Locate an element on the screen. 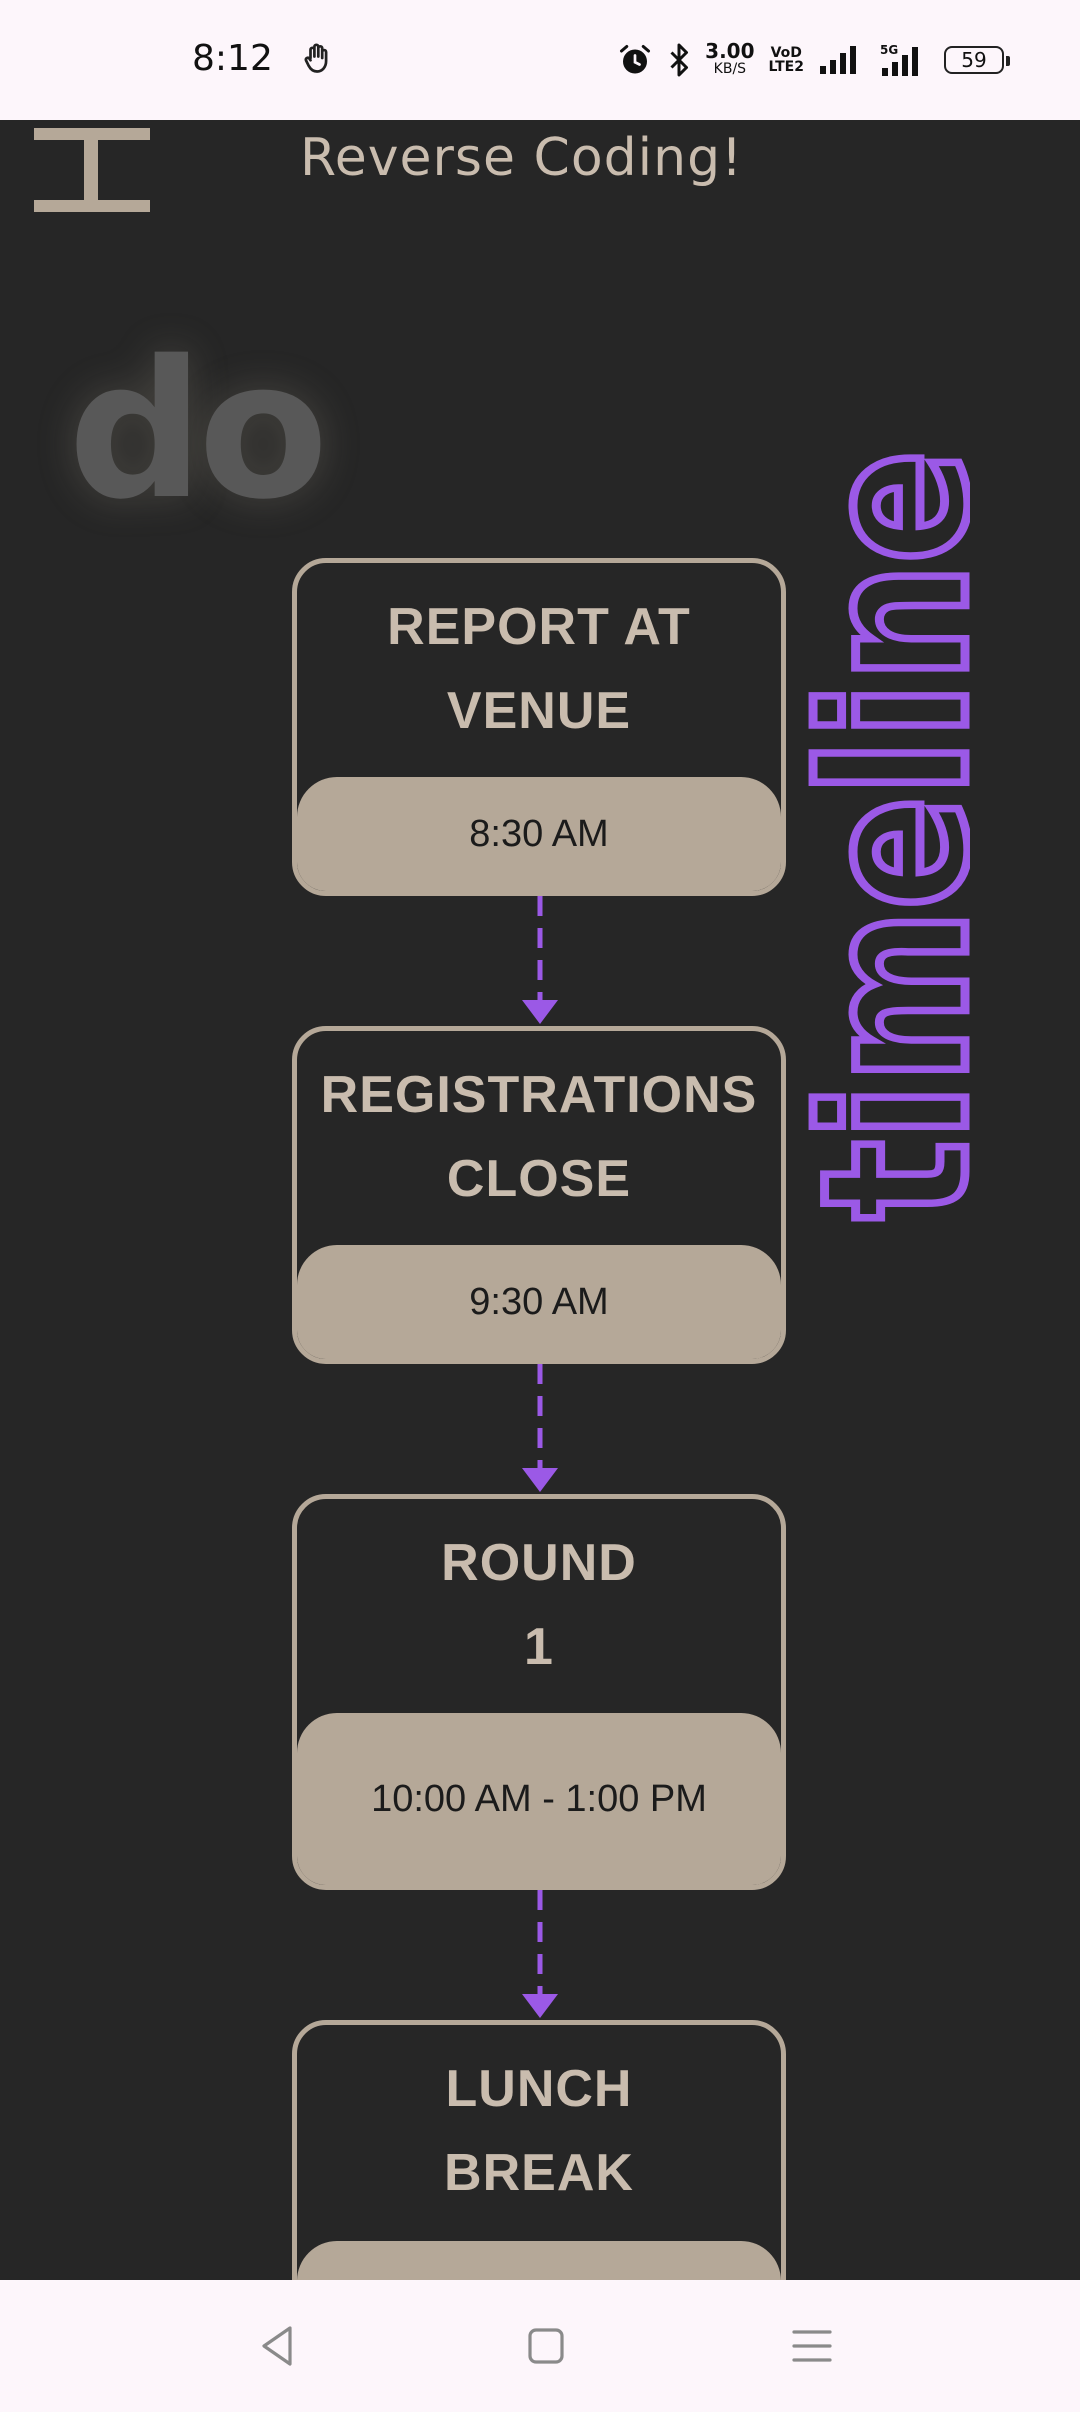 This screenshot has width=1080, height=2412. card-title: ROUND 1 is located at coordinates (539, 1594).